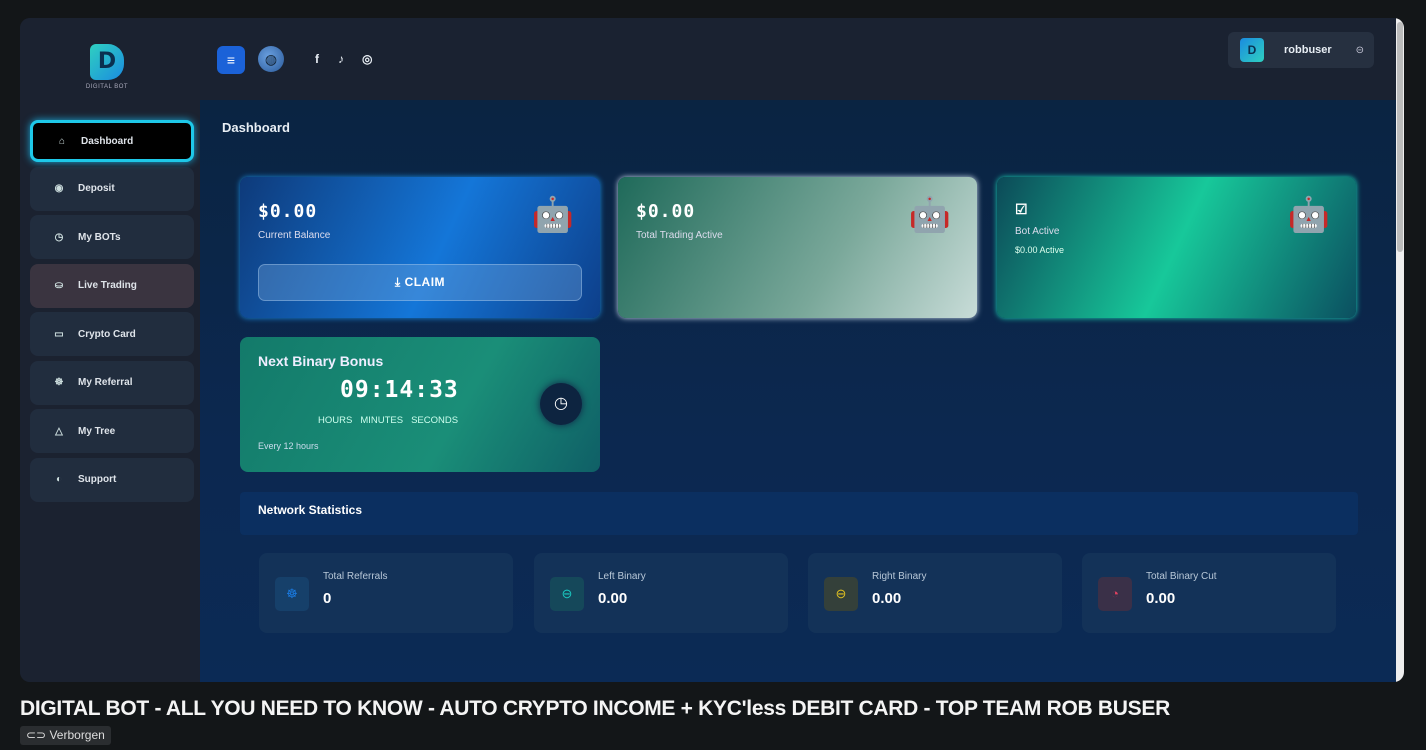 This screenshot has height=750, width=1426. I want to click on right-binary-icon: ⊖, so click(841, 594).